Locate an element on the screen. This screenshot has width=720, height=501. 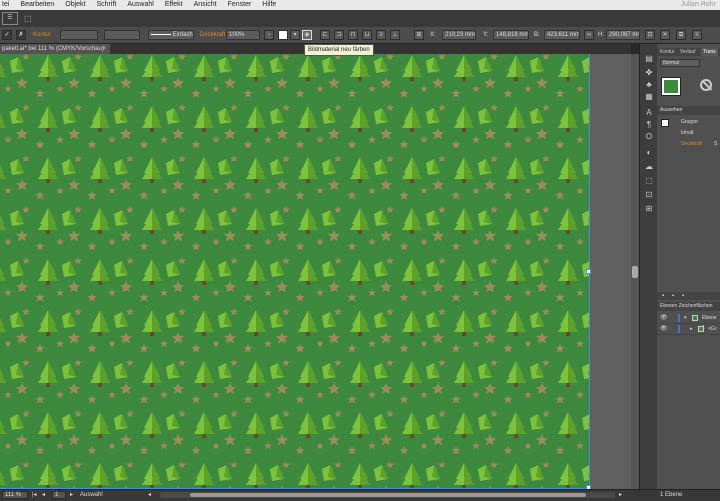
transform-icon: ⊞ is located at coordinates (419, 35).